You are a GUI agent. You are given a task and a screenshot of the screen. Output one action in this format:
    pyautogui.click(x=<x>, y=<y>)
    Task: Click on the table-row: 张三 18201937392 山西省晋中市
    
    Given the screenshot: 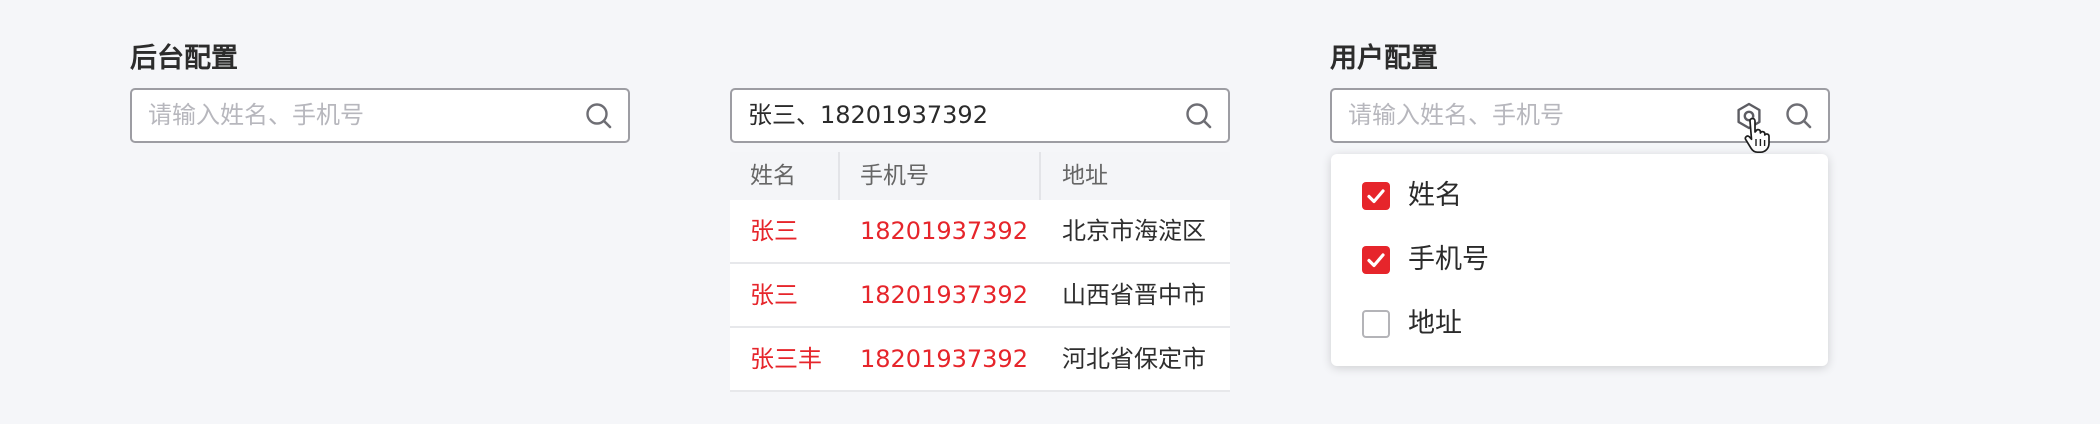 What is the action you would take?
    pyautogui.click(x=980, y=296)
    